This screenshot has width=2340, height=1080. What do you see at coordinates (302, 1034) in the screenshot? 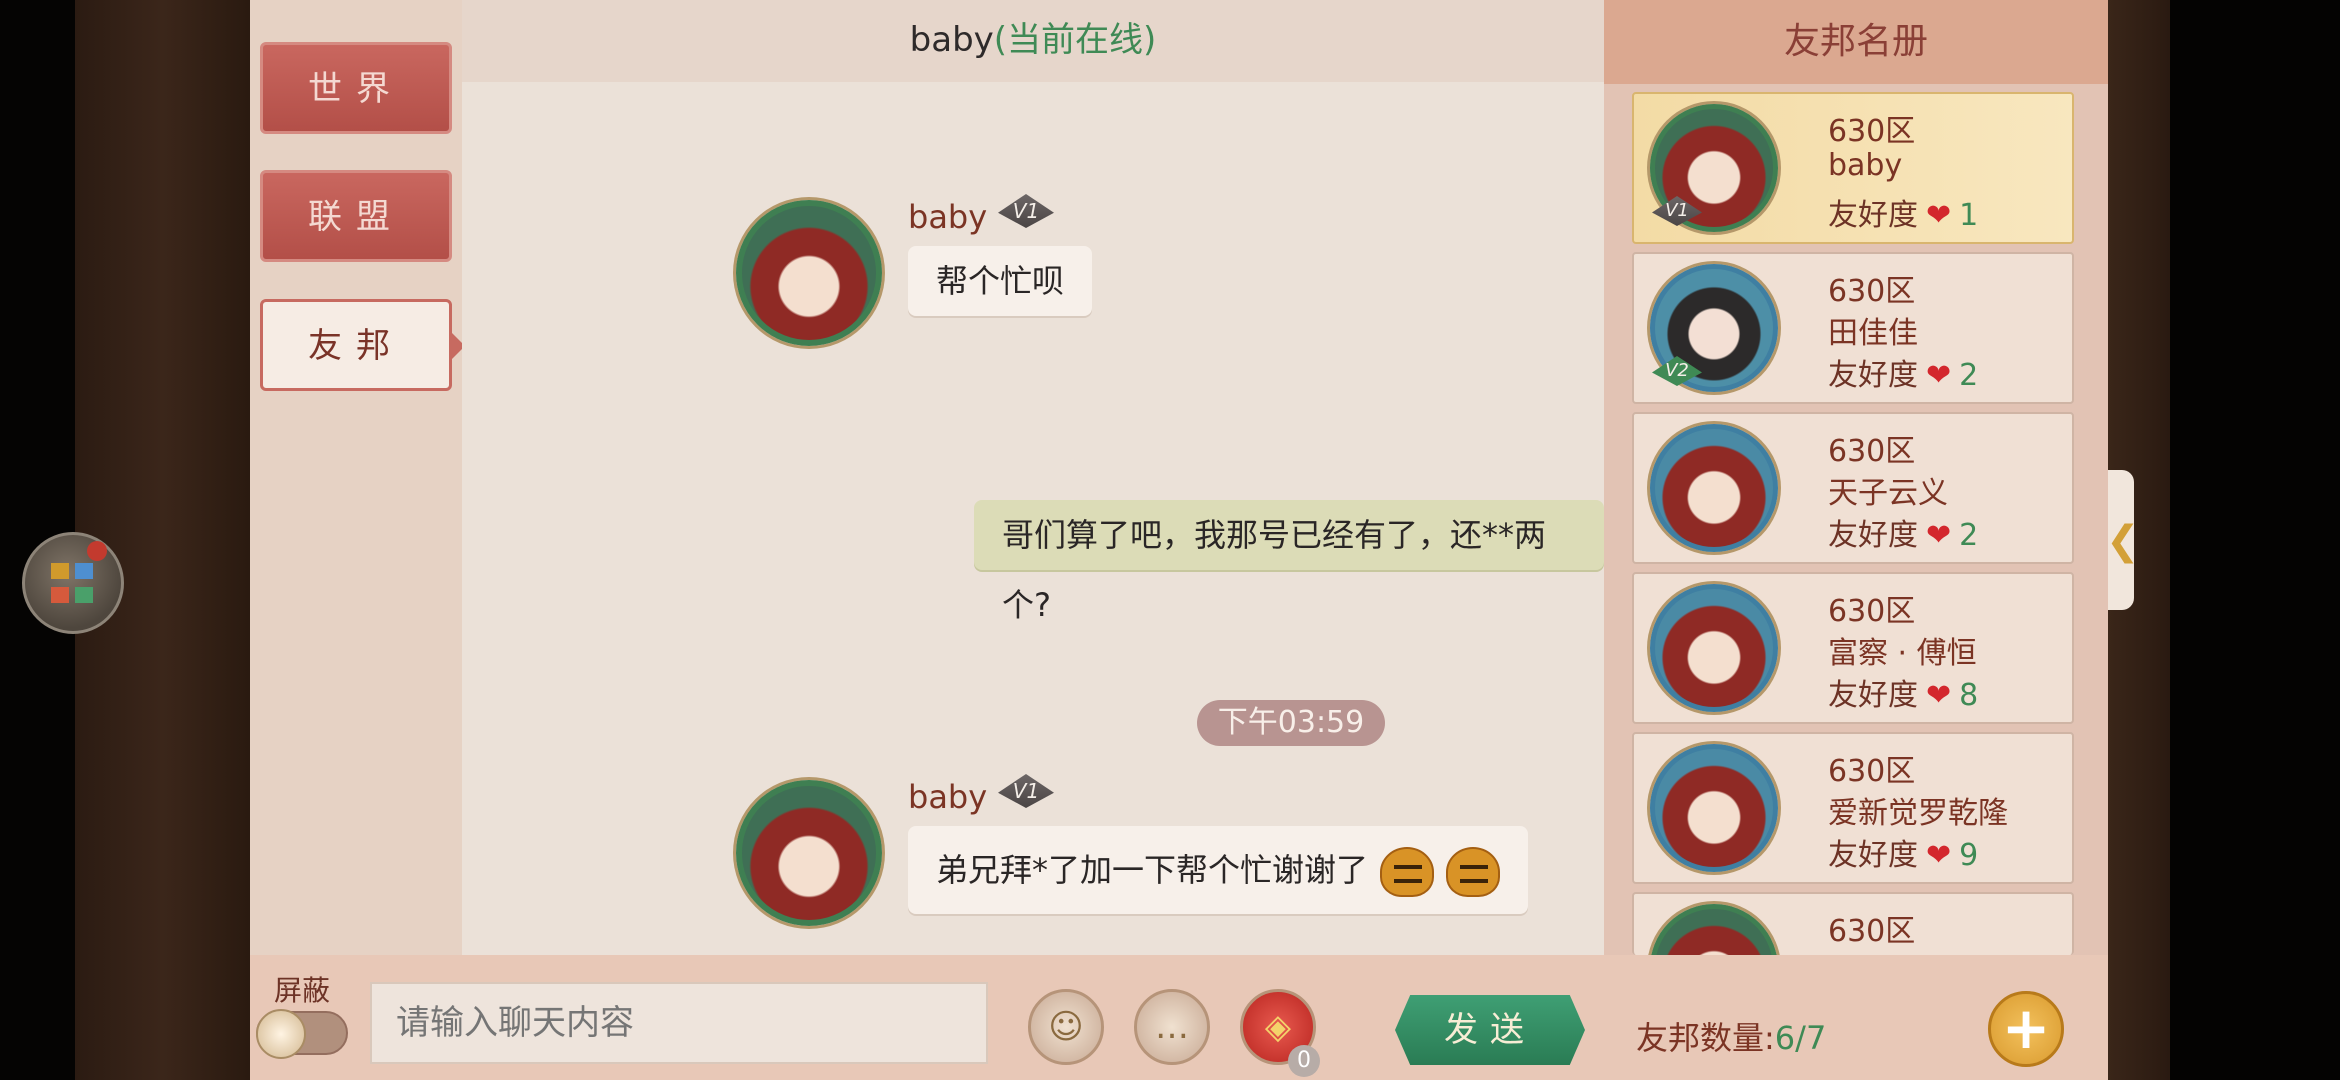
I see `block-toggle` at bounding box center [302, 1034].